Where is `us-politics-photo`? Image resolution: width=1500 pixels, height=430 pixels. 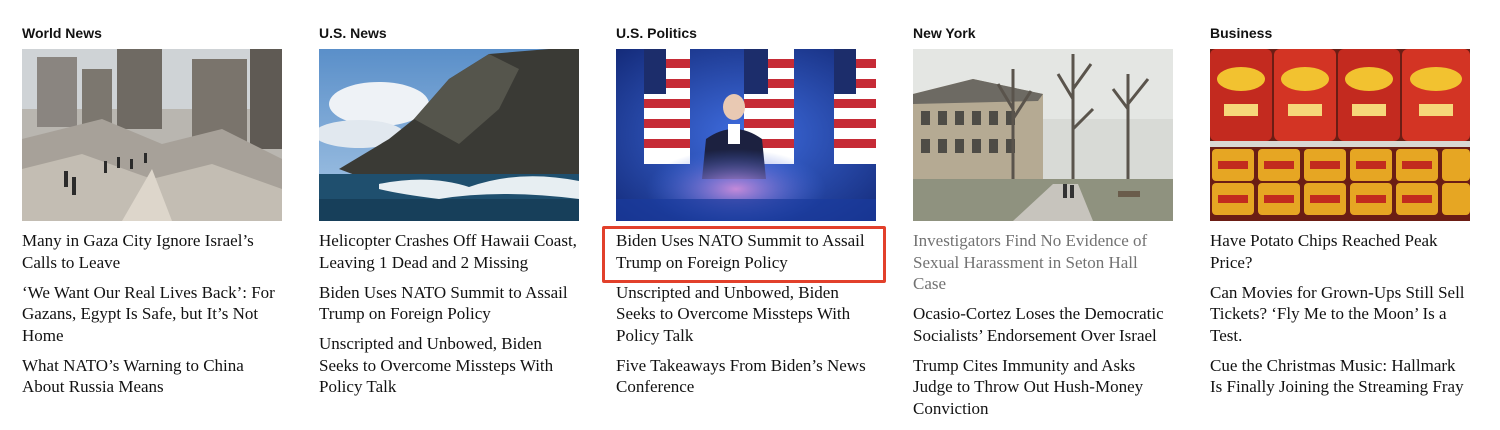 us-politics-photo is located at coordinates (746, 135).